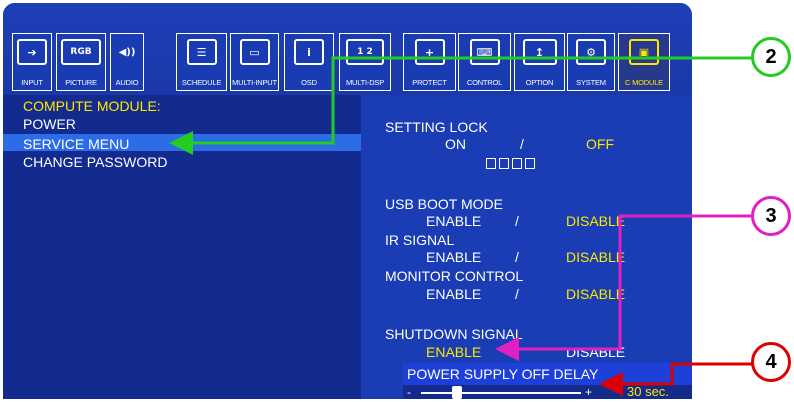 This screenshot has width=794, height=402. What do you see at coordinates (771, 216) in the screenshot?
I see `callout-badge-3: 3` at bounding box center [771, 216].